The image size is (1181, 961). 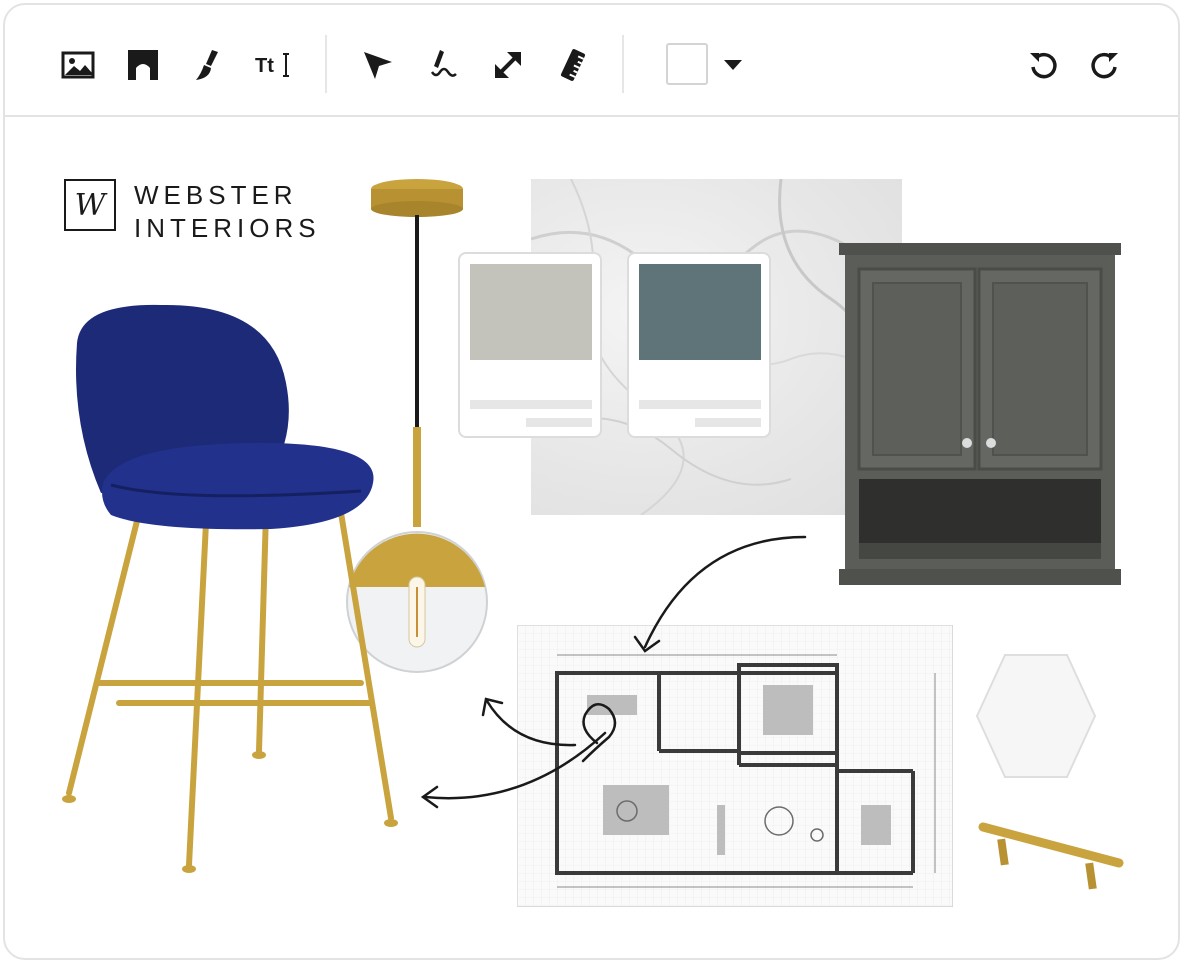 I want to click on toolbar: Tt, so click(x=591, y=61).